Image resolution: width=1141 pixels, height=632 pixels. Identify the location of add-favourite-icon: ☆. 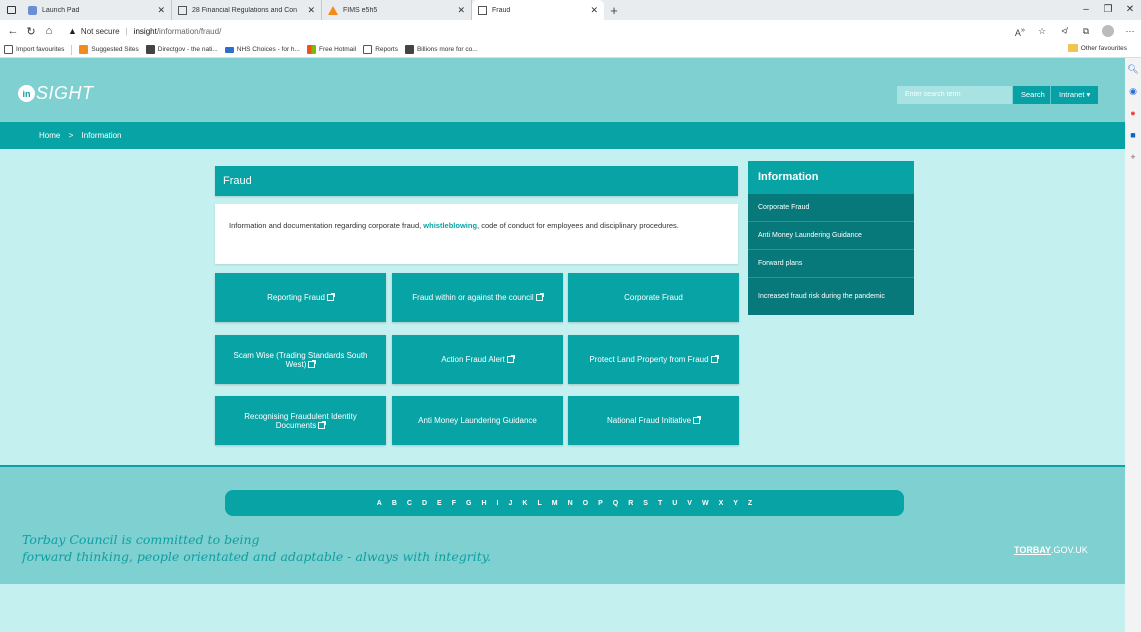
(1042, 31).